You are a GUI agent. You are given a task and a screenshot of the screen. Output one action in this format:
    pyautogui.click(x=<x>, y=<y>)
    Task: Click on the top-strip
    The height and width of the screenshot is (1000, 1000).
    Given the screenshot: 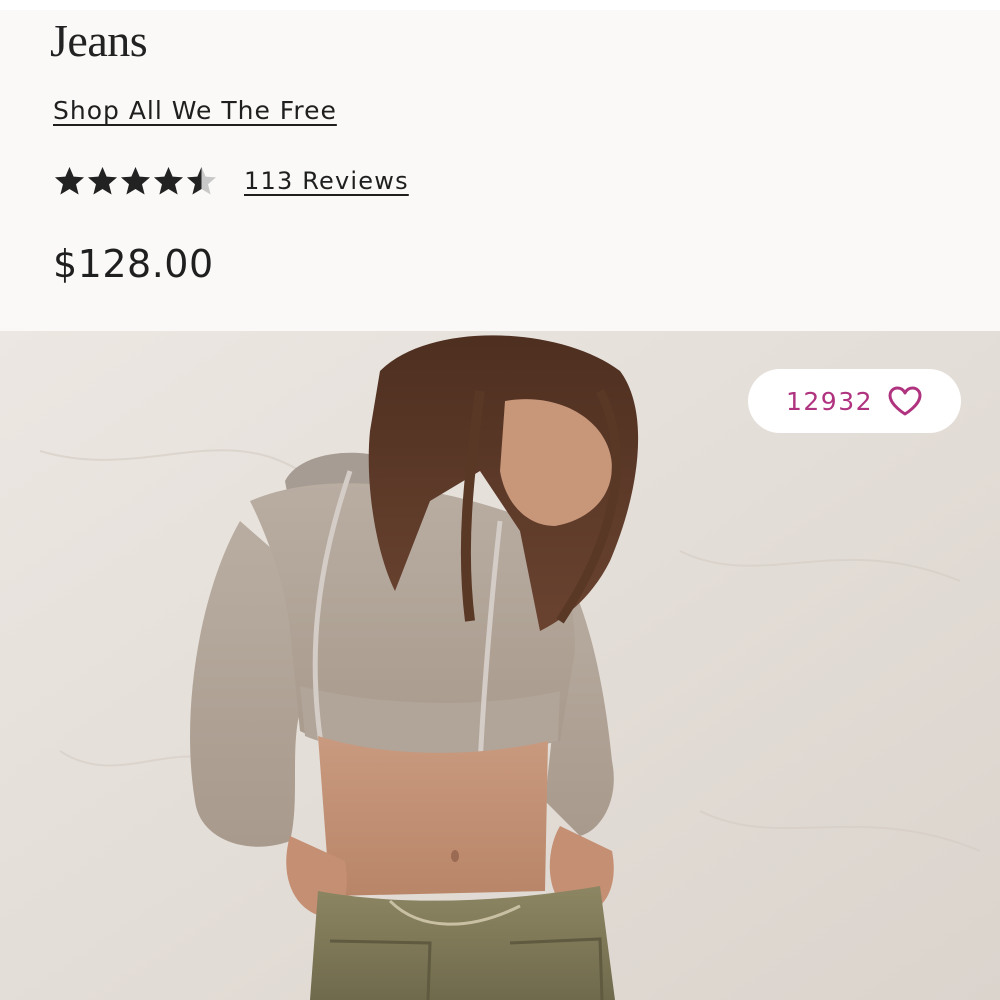 What is the action you would take?
    pyautogui.click(x=500, y=5)
    